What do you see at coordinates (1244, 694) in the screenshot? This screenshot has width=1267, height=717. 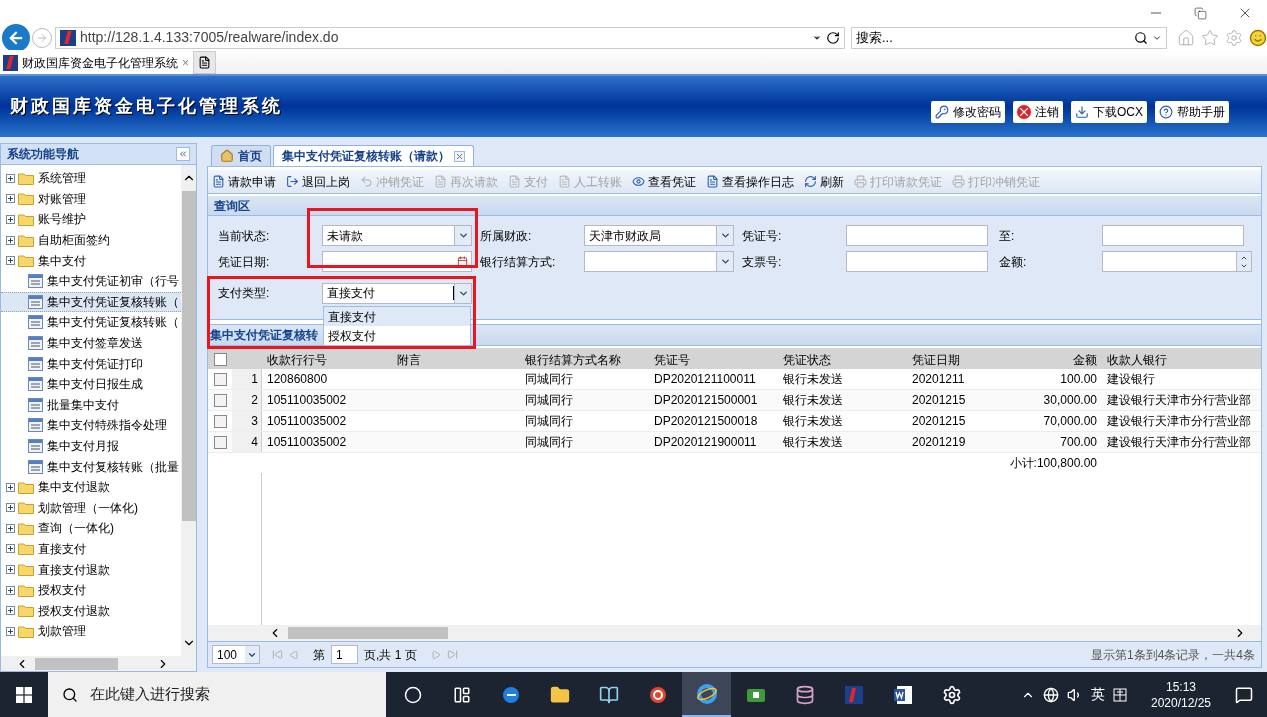 I see `notification-icon` at bounding box center [1244, 694].